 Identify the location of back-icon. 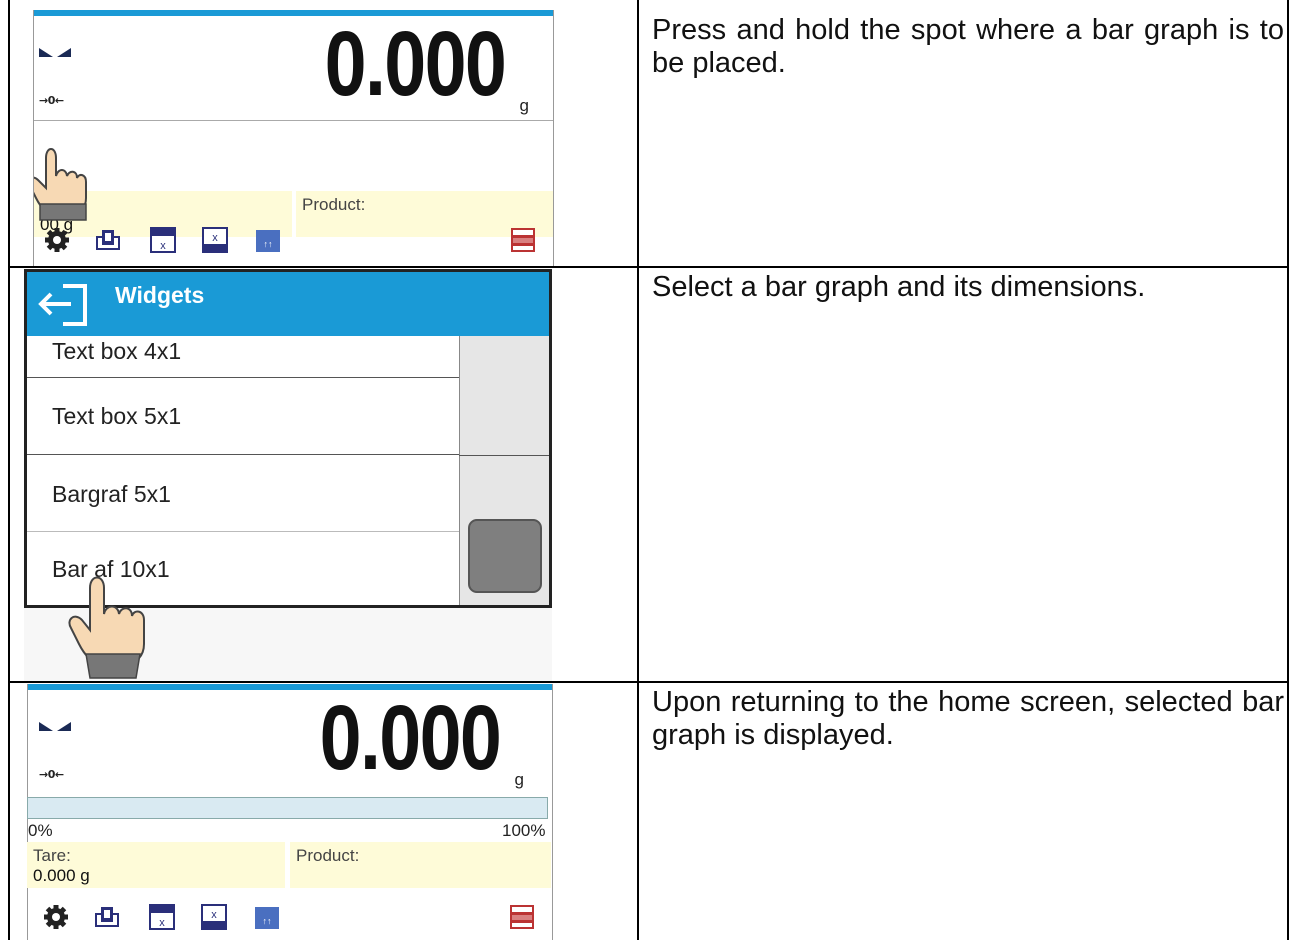
(64, 304).